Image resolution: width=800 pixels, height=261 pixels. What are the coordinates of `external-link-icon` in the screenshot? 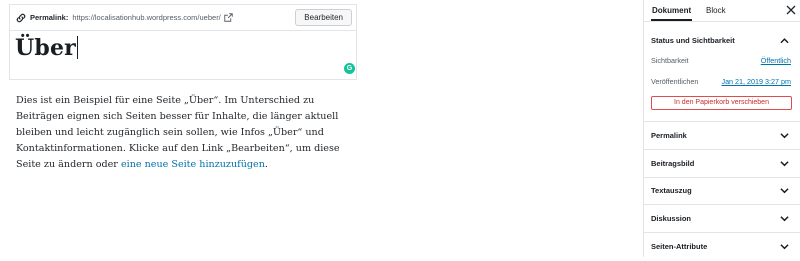 It's located at (228, 17).